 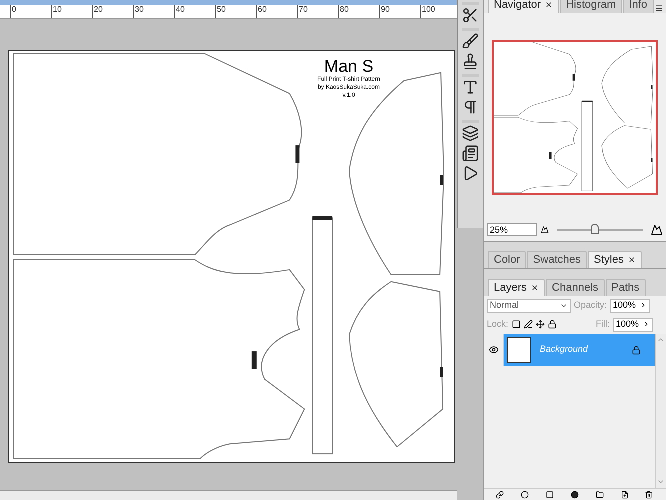 What do you see at coordinates (657, 230) in the screenshot?
I see `zoom-in-icon` at bounding box center [657, 230].